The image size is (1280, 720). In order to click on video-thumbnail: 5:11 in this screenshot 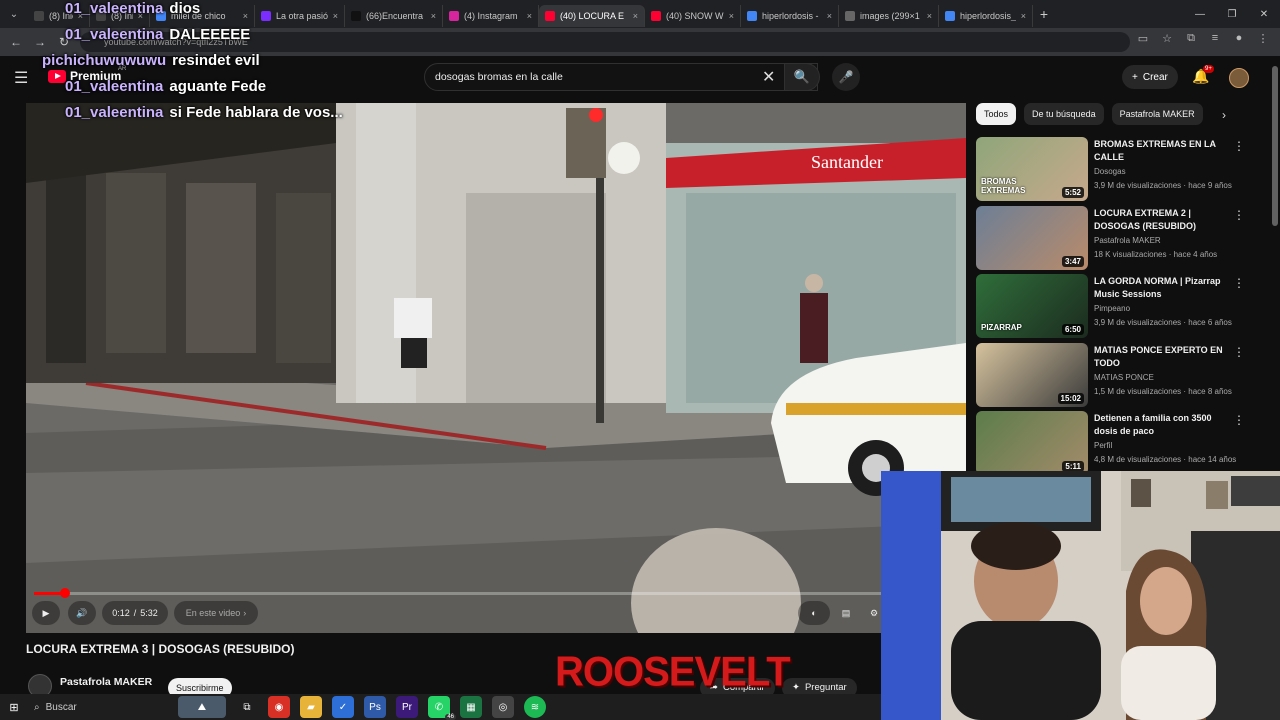, I will do `click(1032, 443)`.